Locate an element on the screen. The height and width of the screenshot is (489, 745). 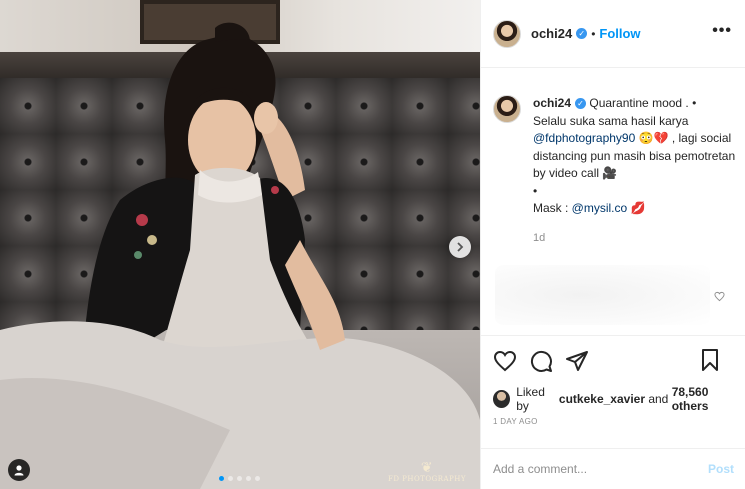
caption-timestamp: 1d is located at coordinates (635, 239).